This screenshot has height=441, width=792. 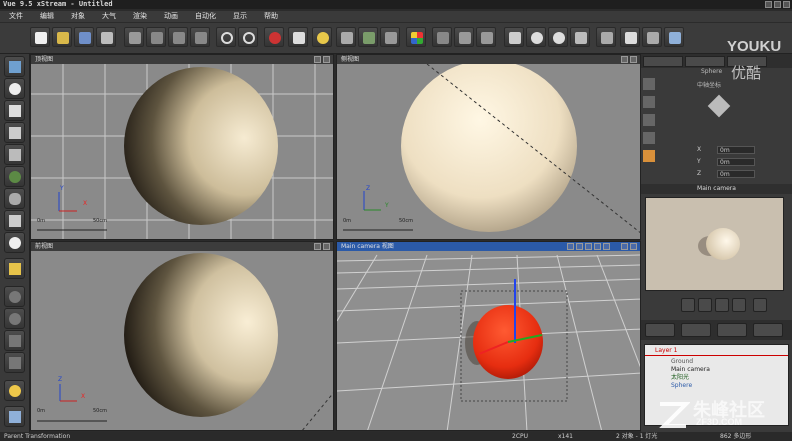 I want to click on sphere-front, so click(x=201, y=335).